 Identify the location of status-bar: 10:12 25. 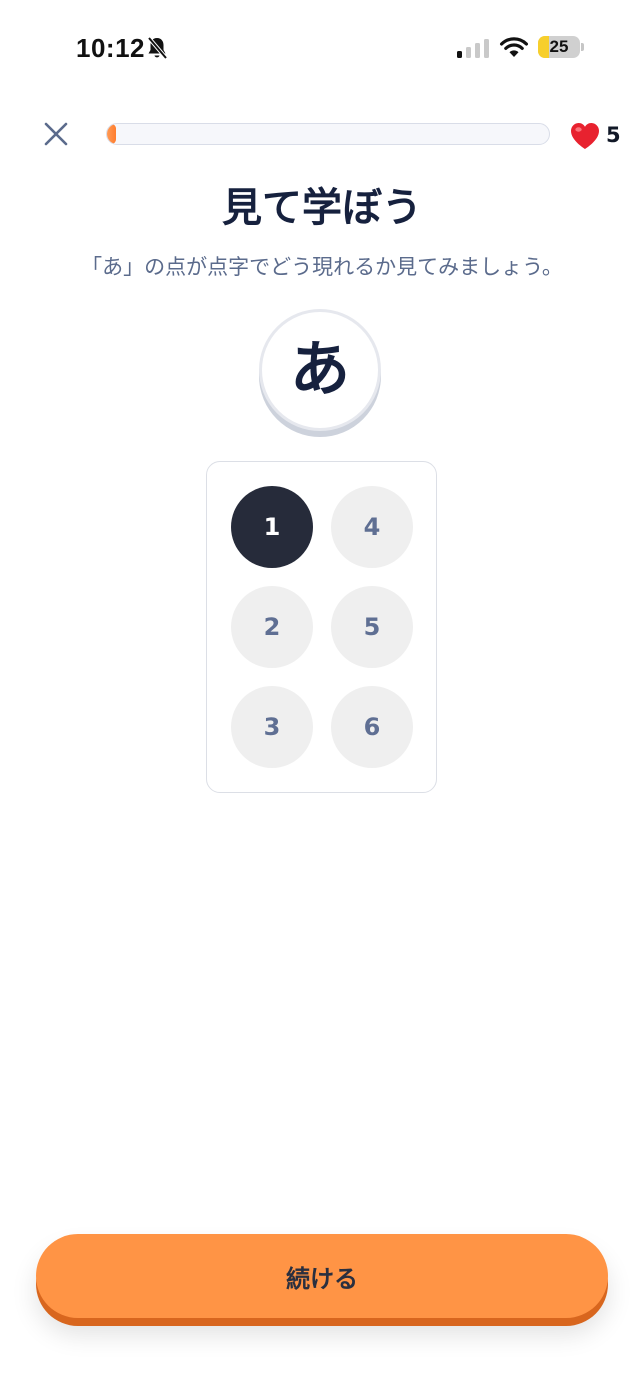
(322, 48).